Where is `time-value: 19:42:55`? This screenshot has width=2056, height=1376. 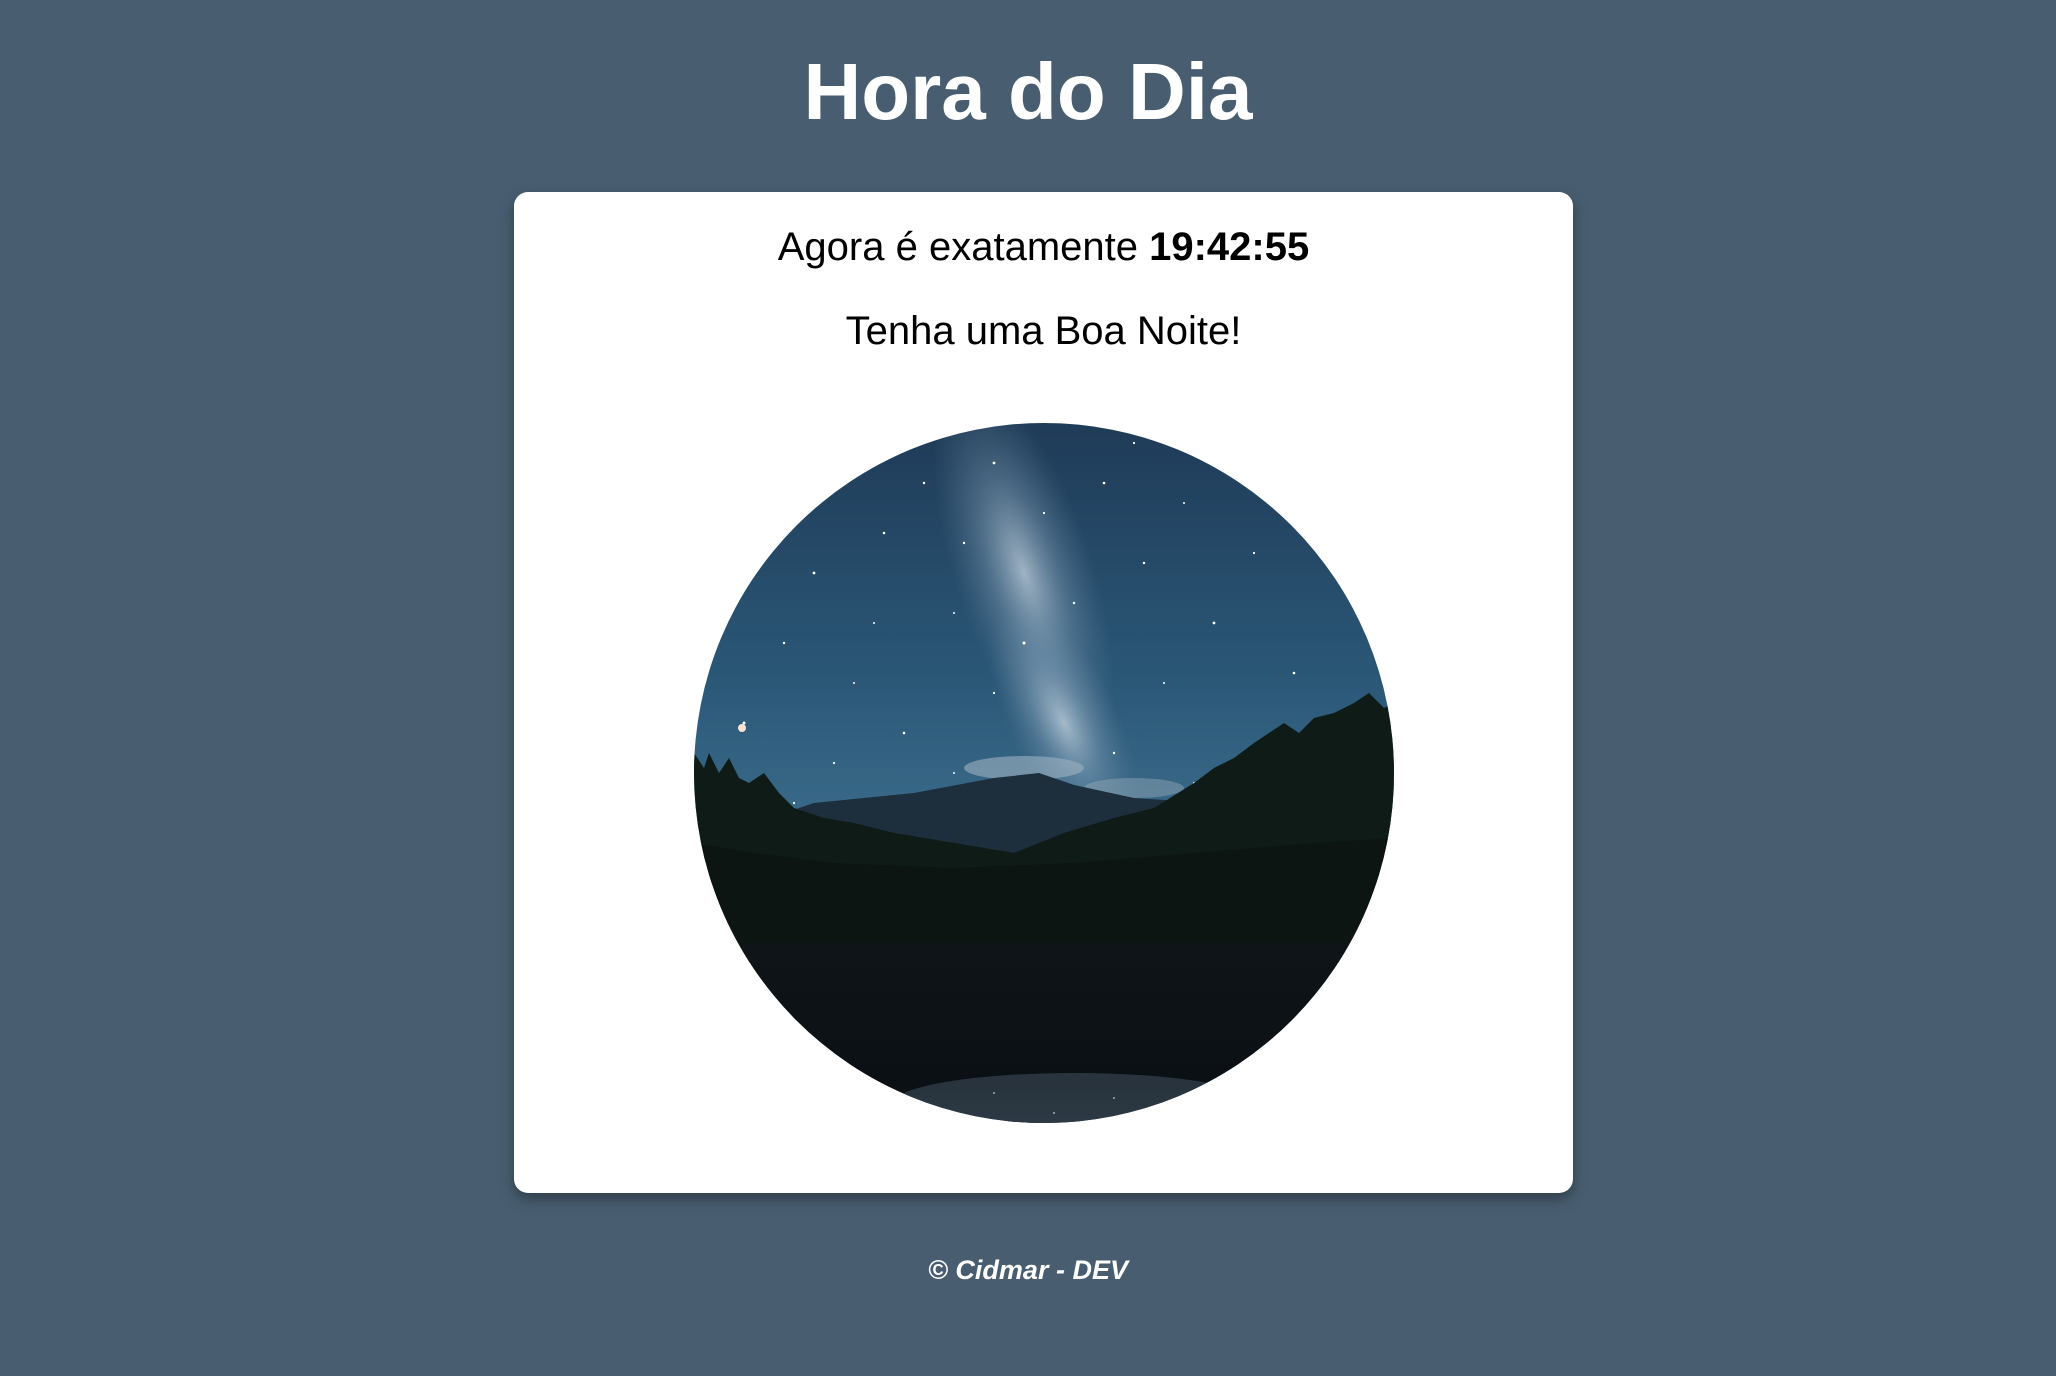
time-value: 19:42:55 is located at coordinates (1229, 247).